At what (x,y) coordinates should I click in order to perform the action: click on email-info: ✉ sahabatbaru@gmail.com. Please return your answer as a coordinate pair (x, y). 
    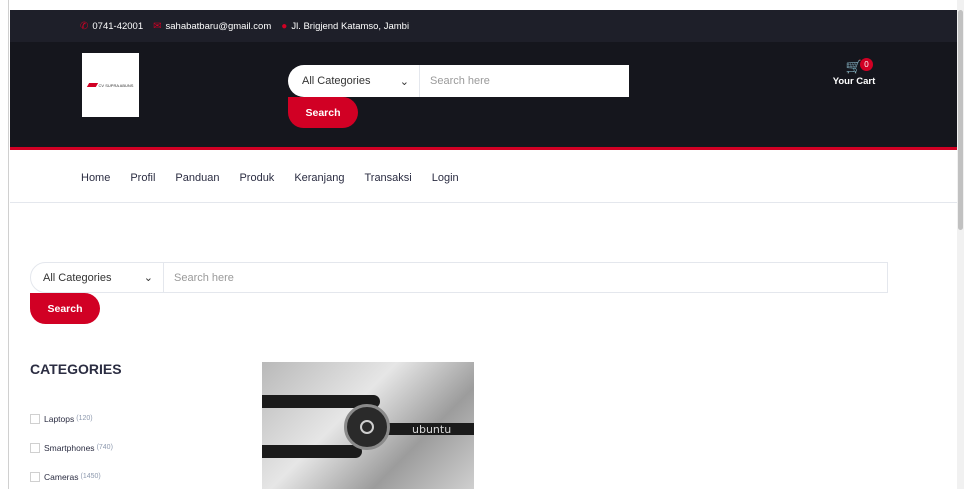
    Looking at the image, I should click on (212, 26).